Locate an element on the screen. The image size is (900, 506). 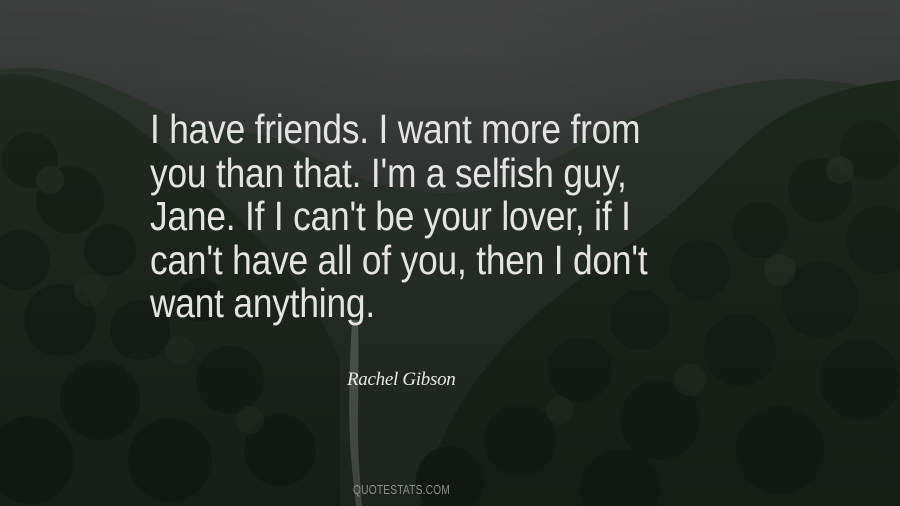
quote-line: can't have all of you, then I don't is located at coordinates (399, 259).